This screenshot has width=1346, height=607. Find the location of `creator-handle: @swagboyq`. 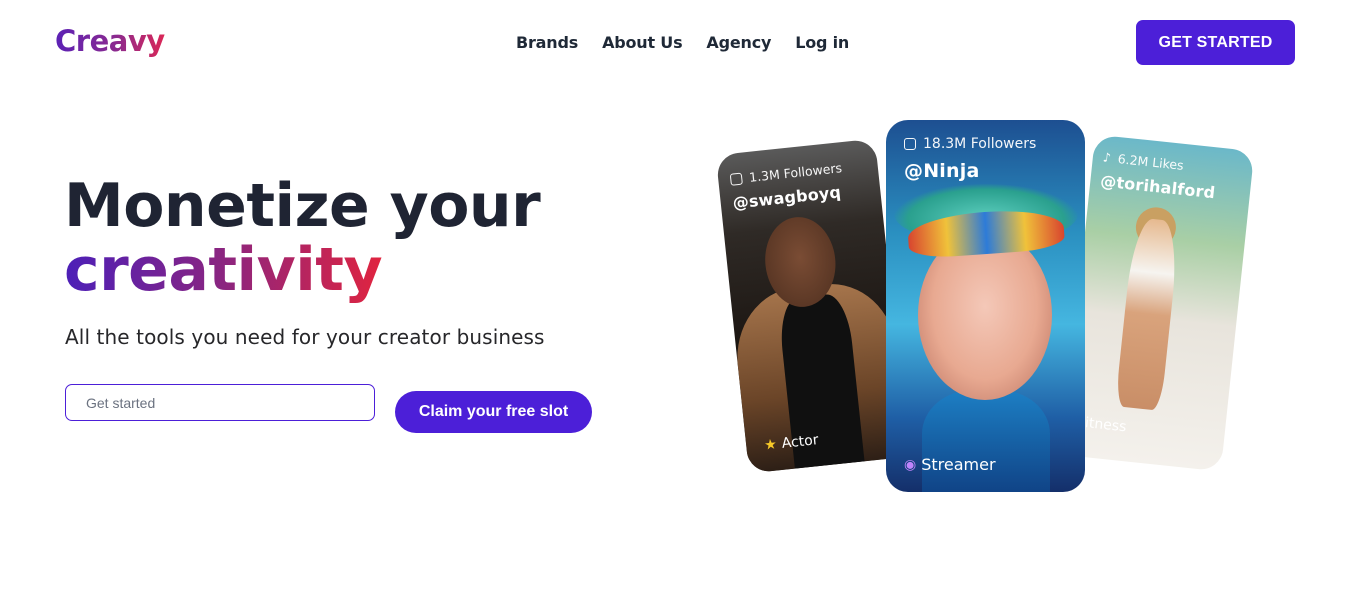

creator-handle: @swagboyq is located at coordinates (786, 197).